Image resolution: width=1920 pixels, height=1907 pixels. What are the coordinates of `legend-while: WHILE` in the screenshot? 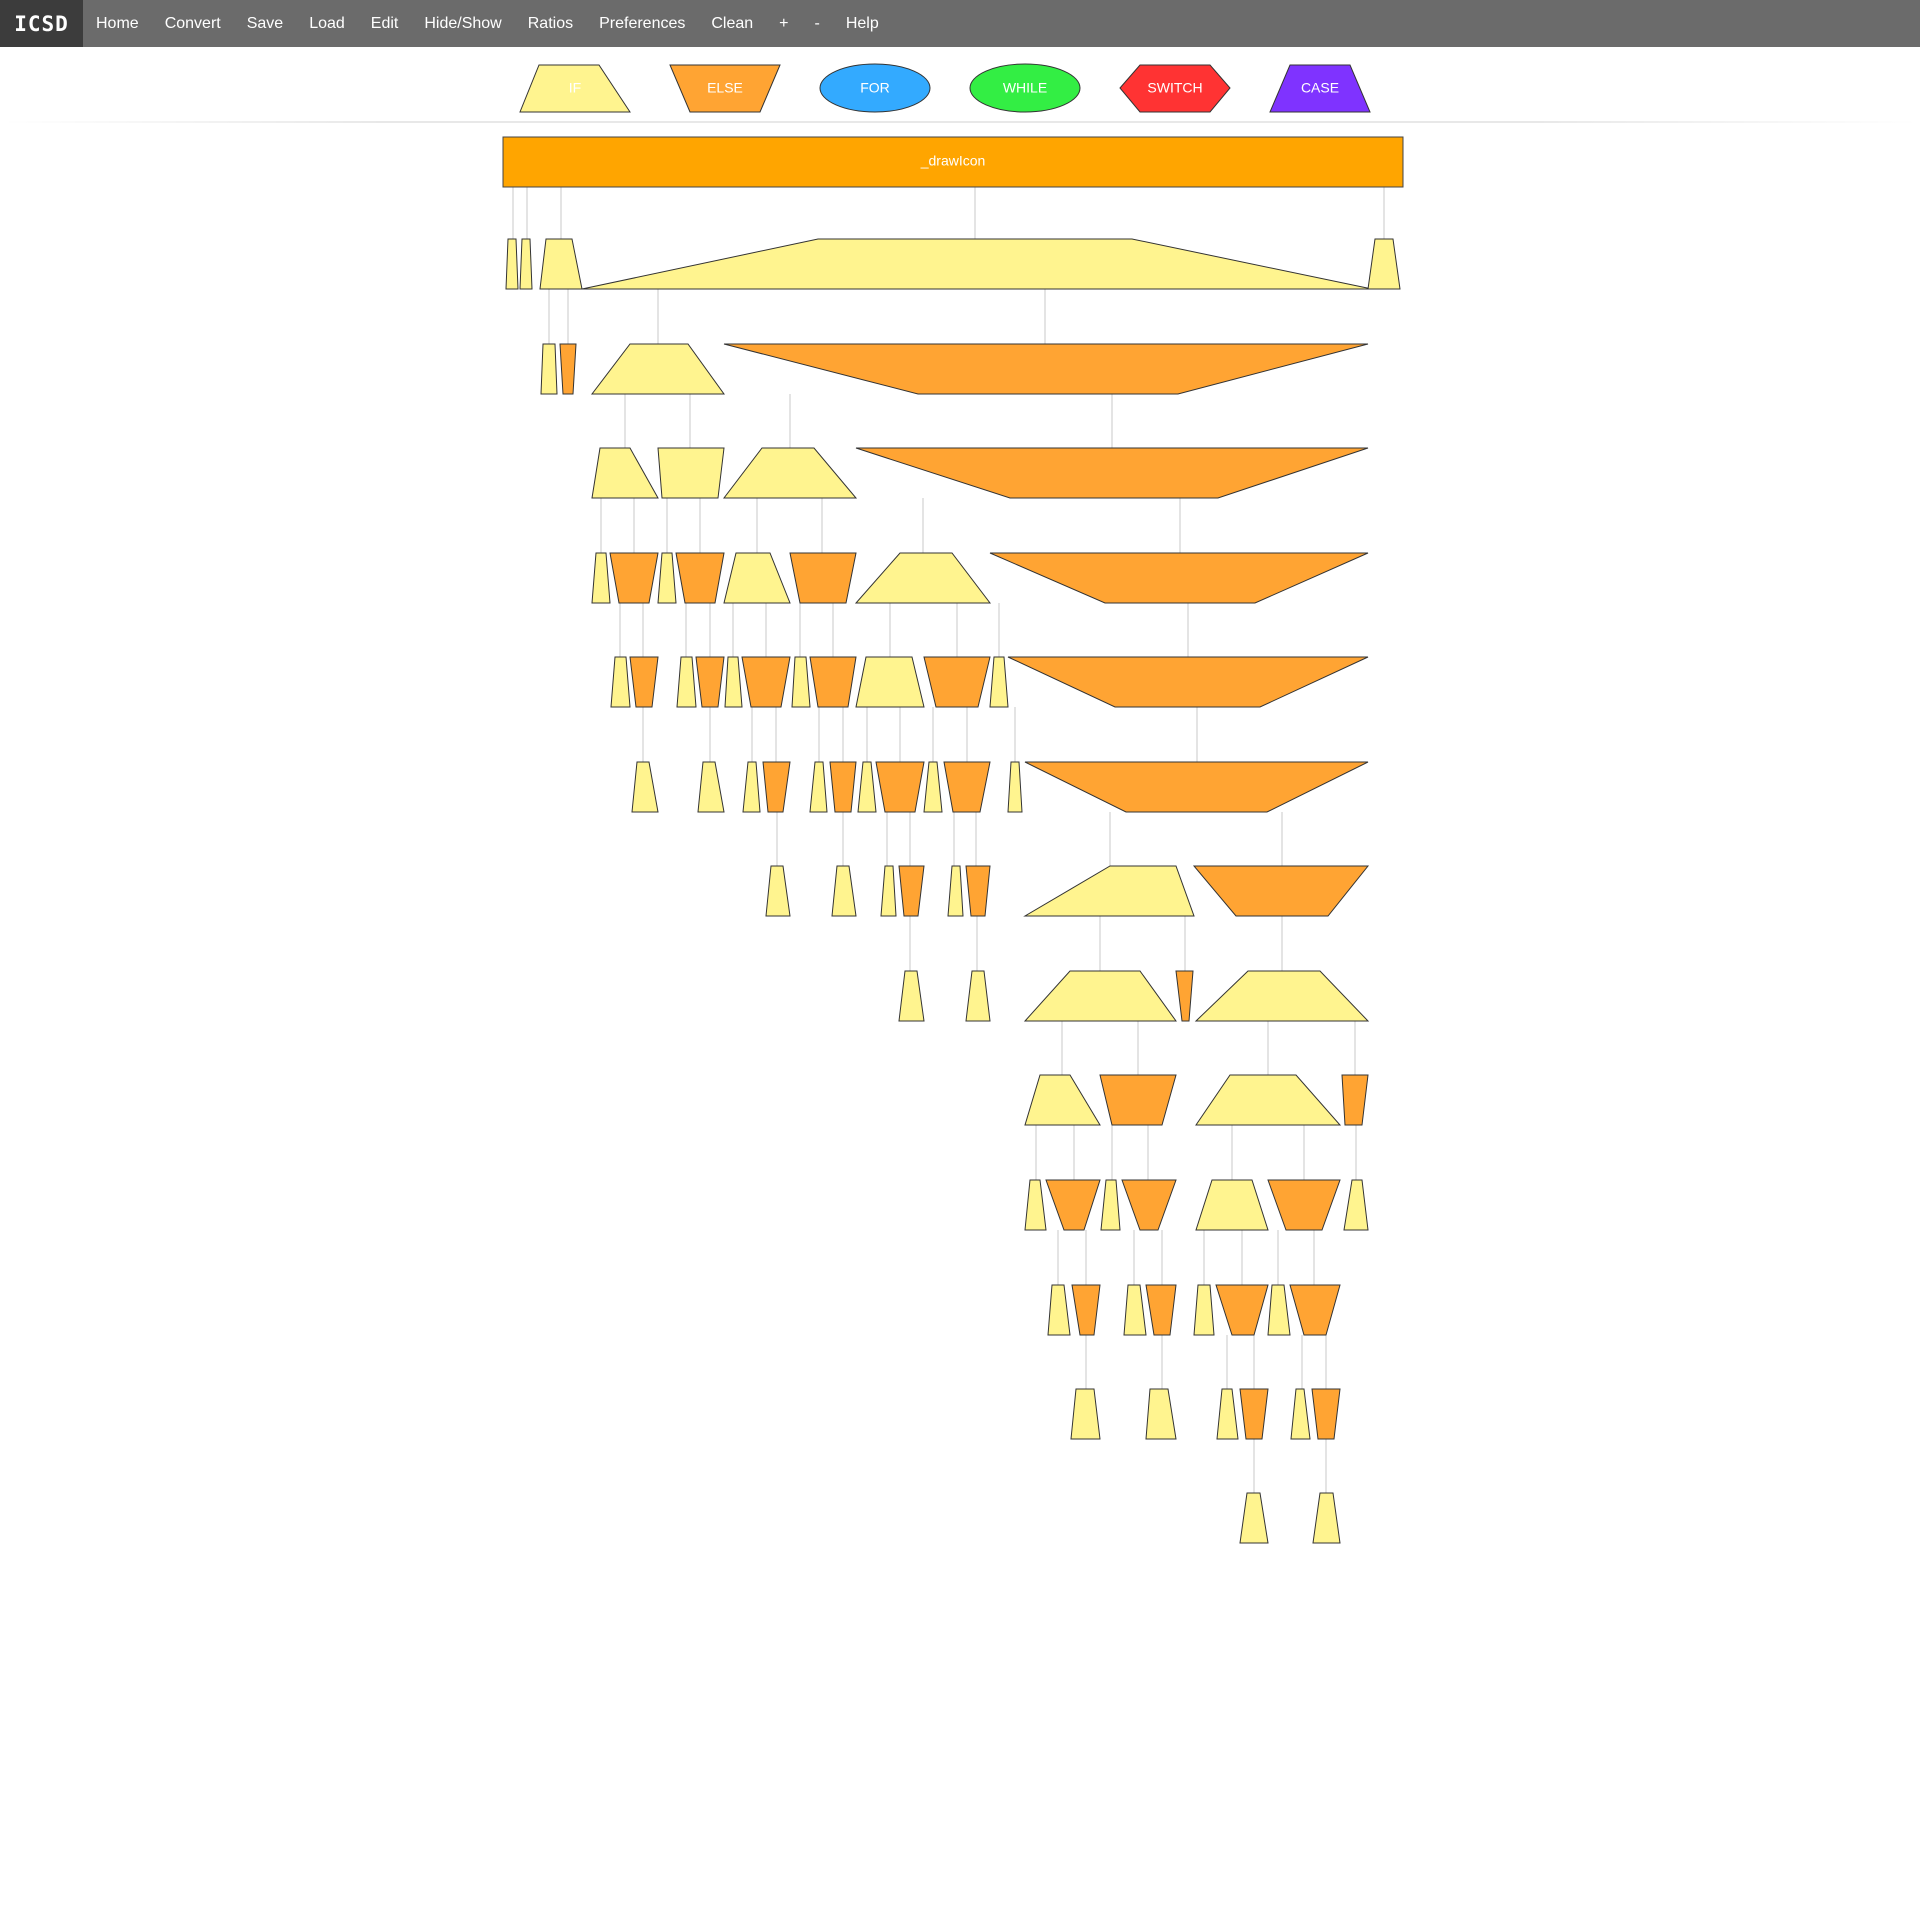 It's located at (1025, 88).